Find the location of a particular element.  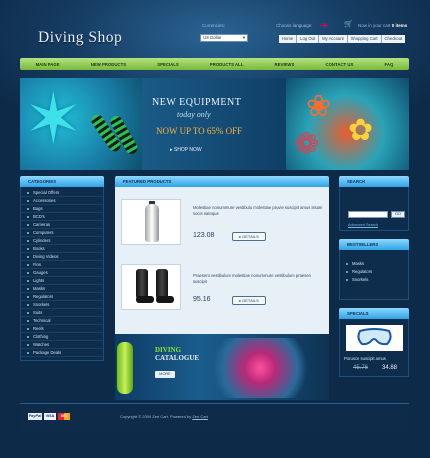

nav-item-faq: FAQ is located at coordinates (388, 64).